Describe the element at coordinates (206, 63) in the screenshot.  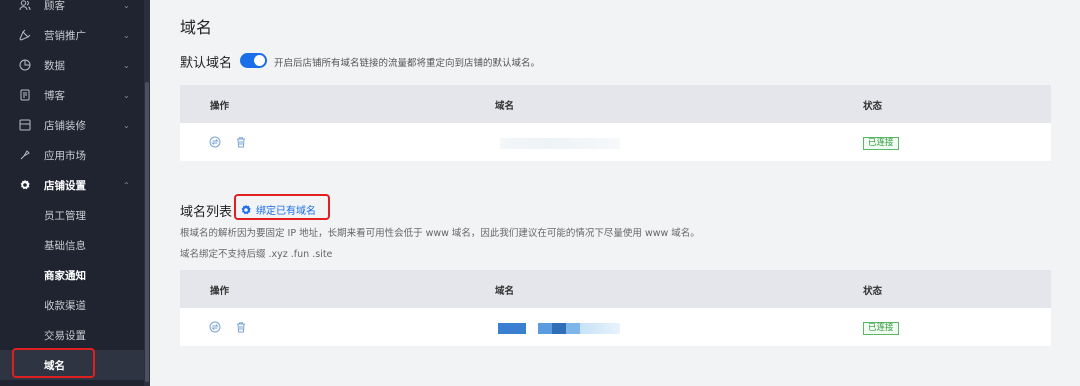
I see `default-domain-title: 默认域名` at that location.